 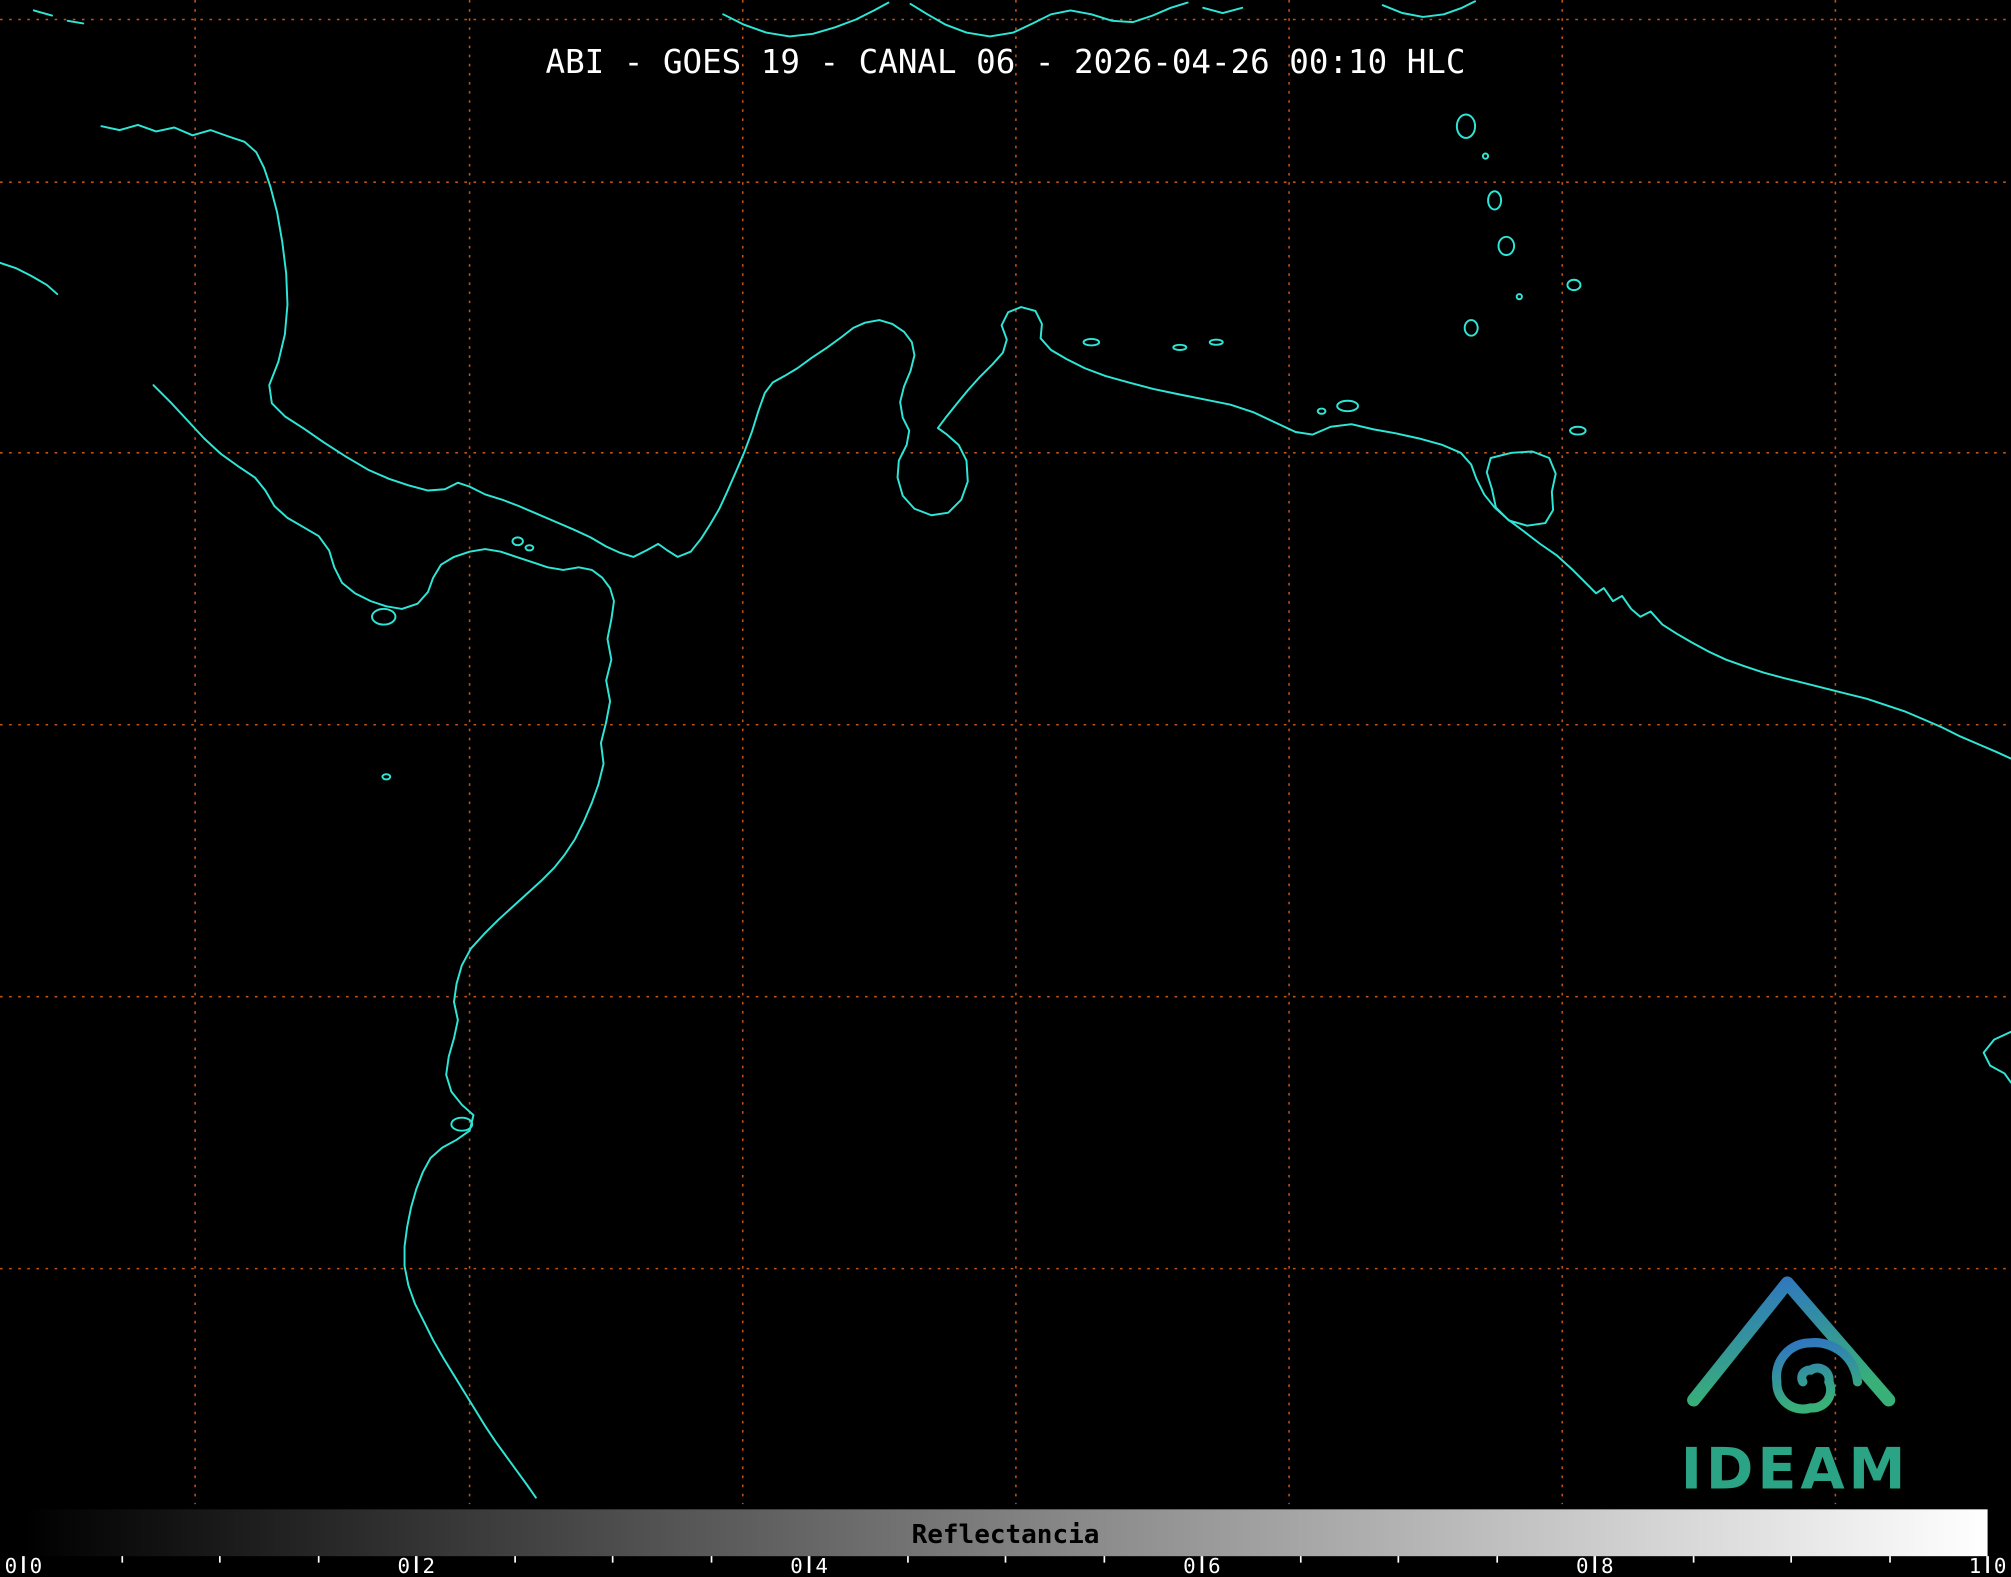 What do you see at coordinates (24, 1565) in the screenshot?
I see `colorbar-tick-label: 0.0` at bounding box center [24, 1565].